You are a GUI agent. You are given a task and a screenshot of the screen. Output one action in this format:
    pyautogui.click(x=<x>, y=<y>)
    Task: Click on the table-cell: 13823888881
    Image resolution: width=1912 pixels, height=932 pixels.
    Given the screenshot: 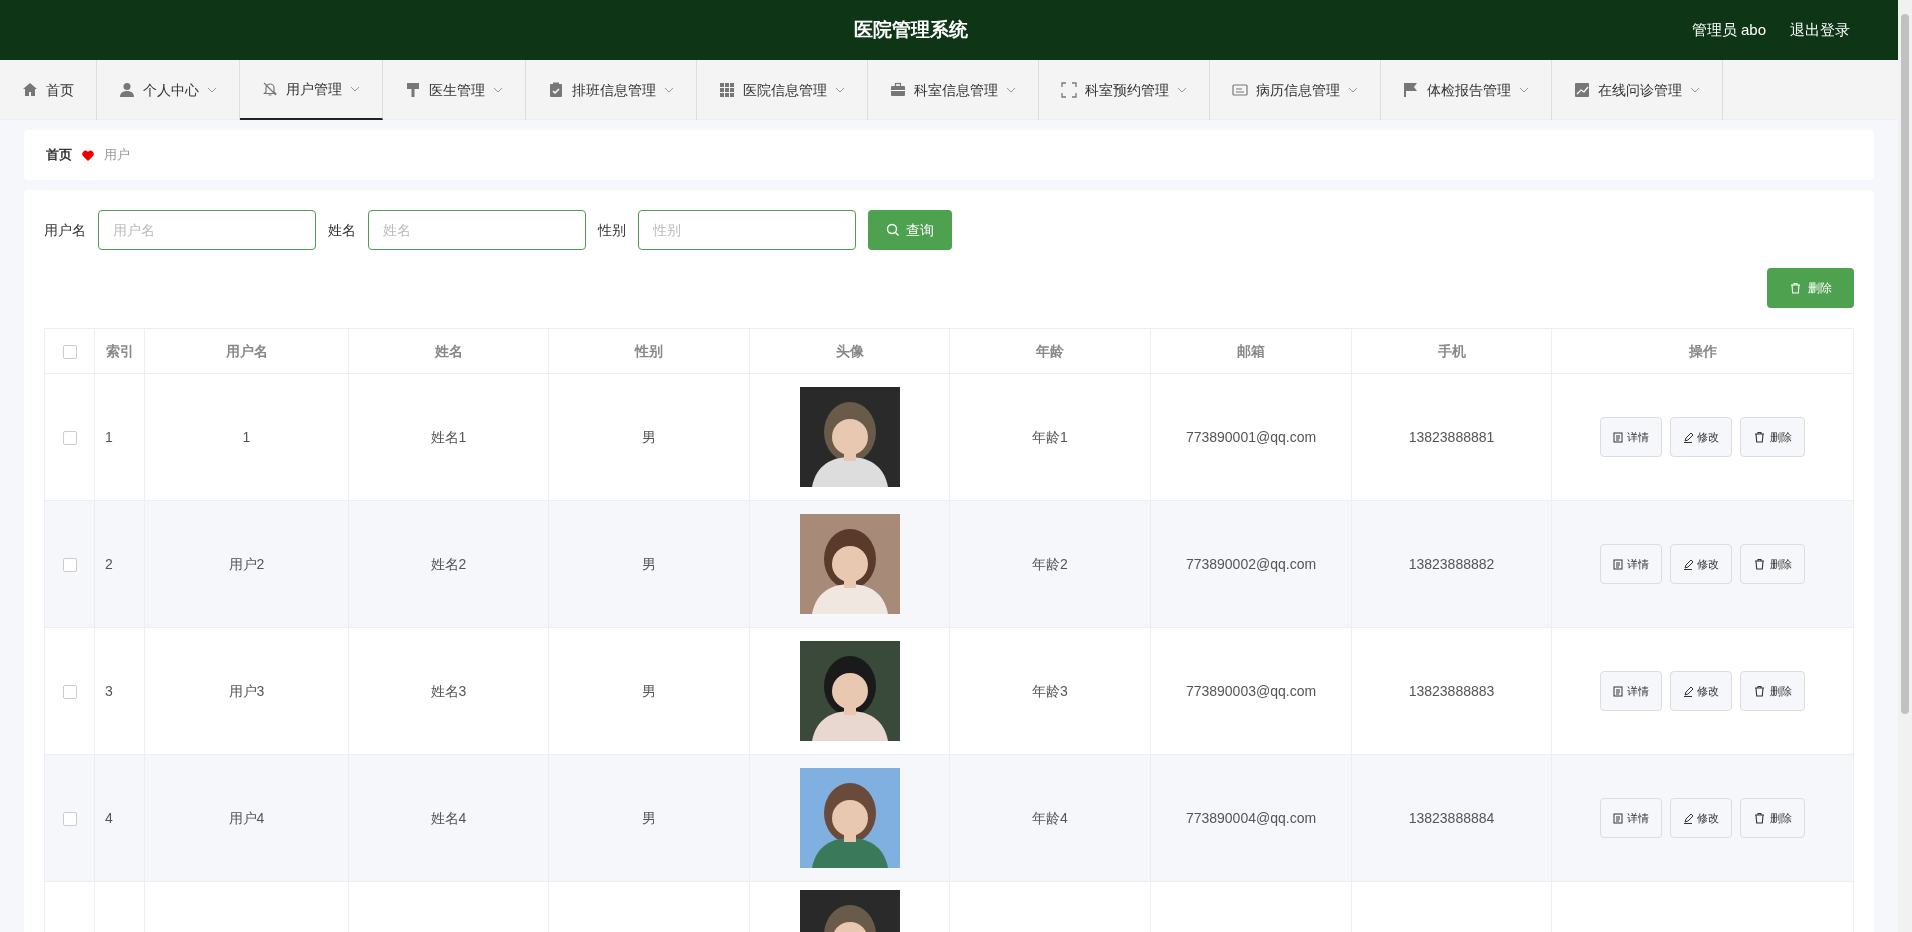 What is the action you would take?
    pyautogui.click(x=1451, y=436)
    